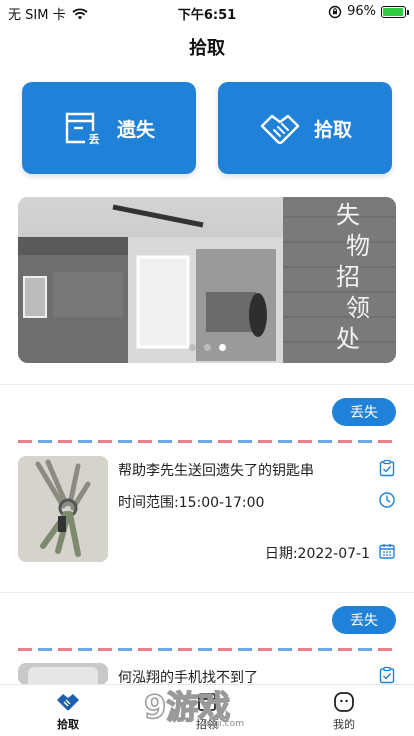  What do you see at coordinates (84, 129) in the screenshot?
I see `lost-box-icon: 丢` at bounding box center [84, 129].